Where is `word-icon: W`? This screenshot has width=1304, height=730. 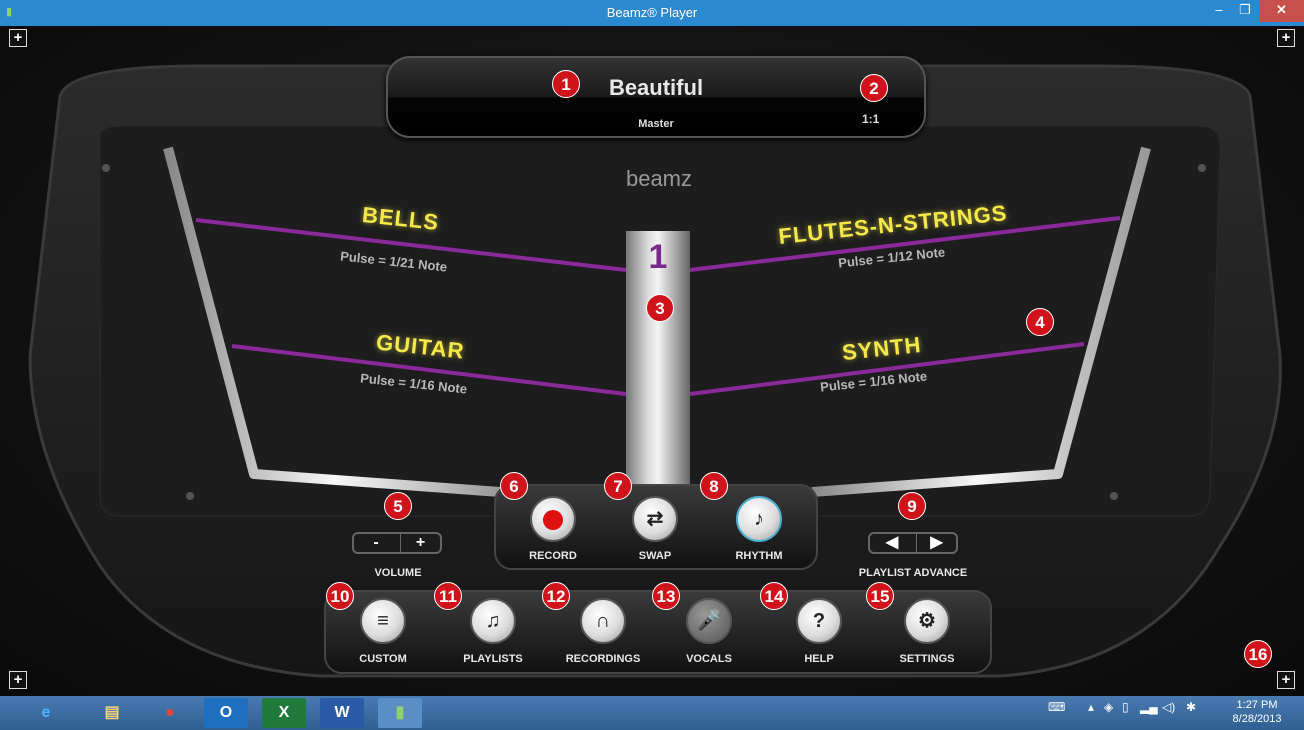 word-icon: W is located at coordinates (342, 713).